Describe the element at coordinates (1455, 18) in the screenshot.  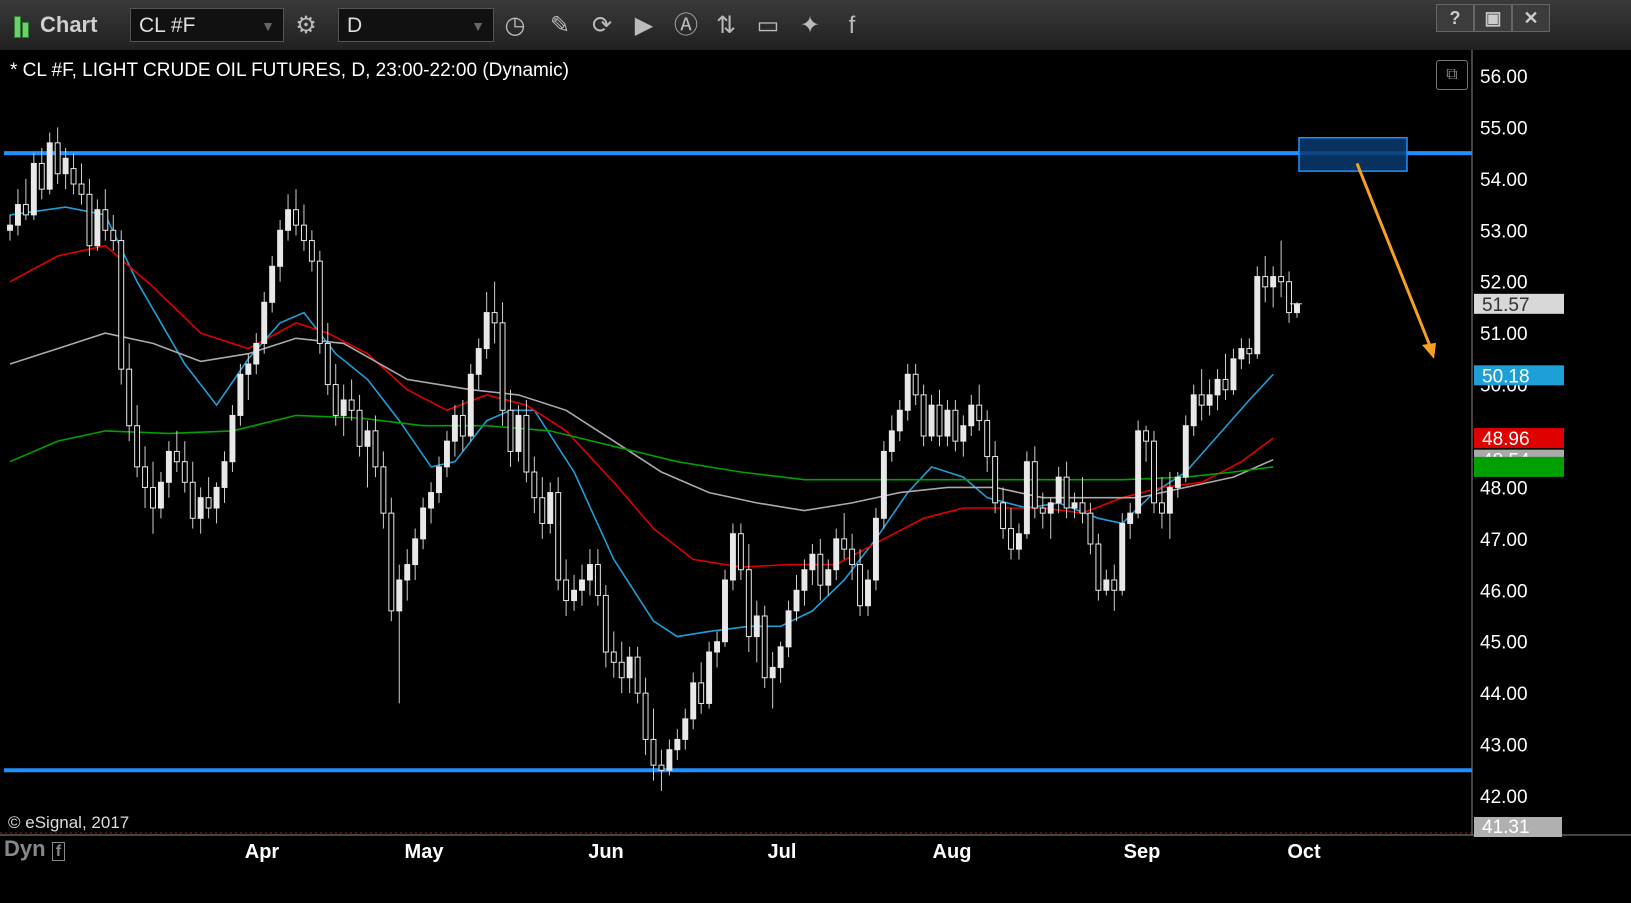
I see `help-button: ?` at that location.